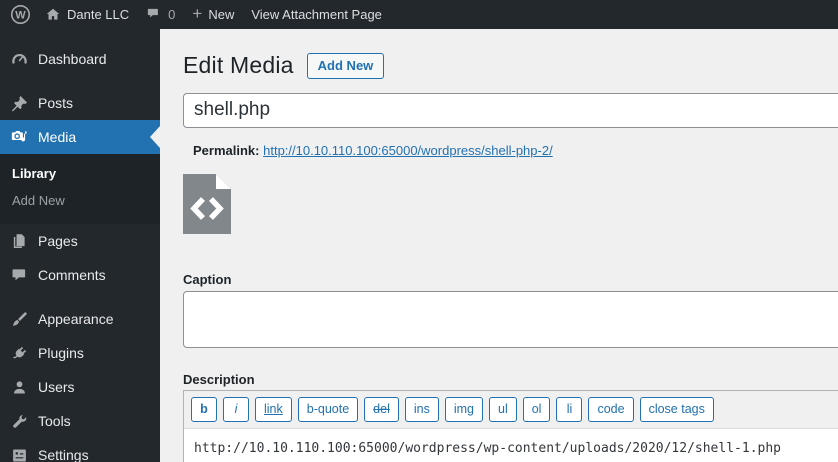 The image size is (838, 462). What do you see at coordinates (58, 241) in the screenshot?
I see `sidebar-label: Pages` at bounding box center [58, 241].